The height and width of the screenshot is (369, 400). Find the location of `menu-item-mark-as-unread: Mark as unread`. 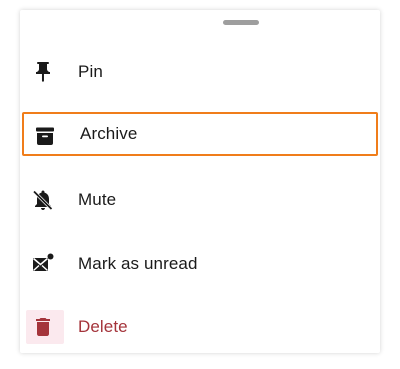

menu-item-mark-as-unread: Mark as unread is located at coordinates (200, 264).